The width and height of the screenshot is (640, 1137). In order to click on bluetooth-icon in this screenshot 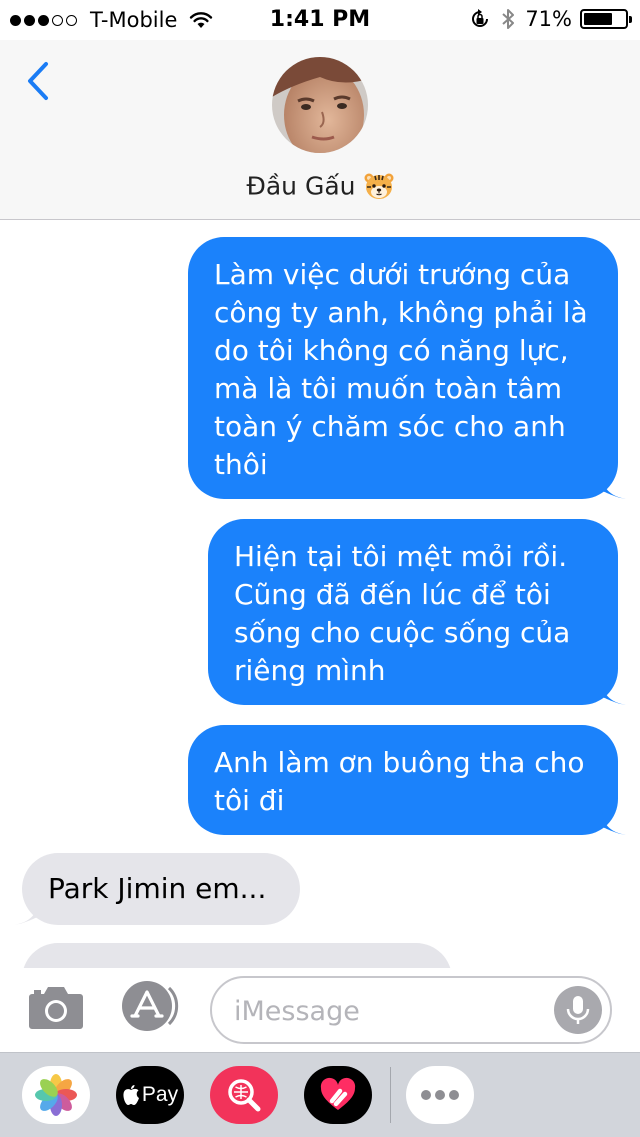, I will do `click(508, 19)`.